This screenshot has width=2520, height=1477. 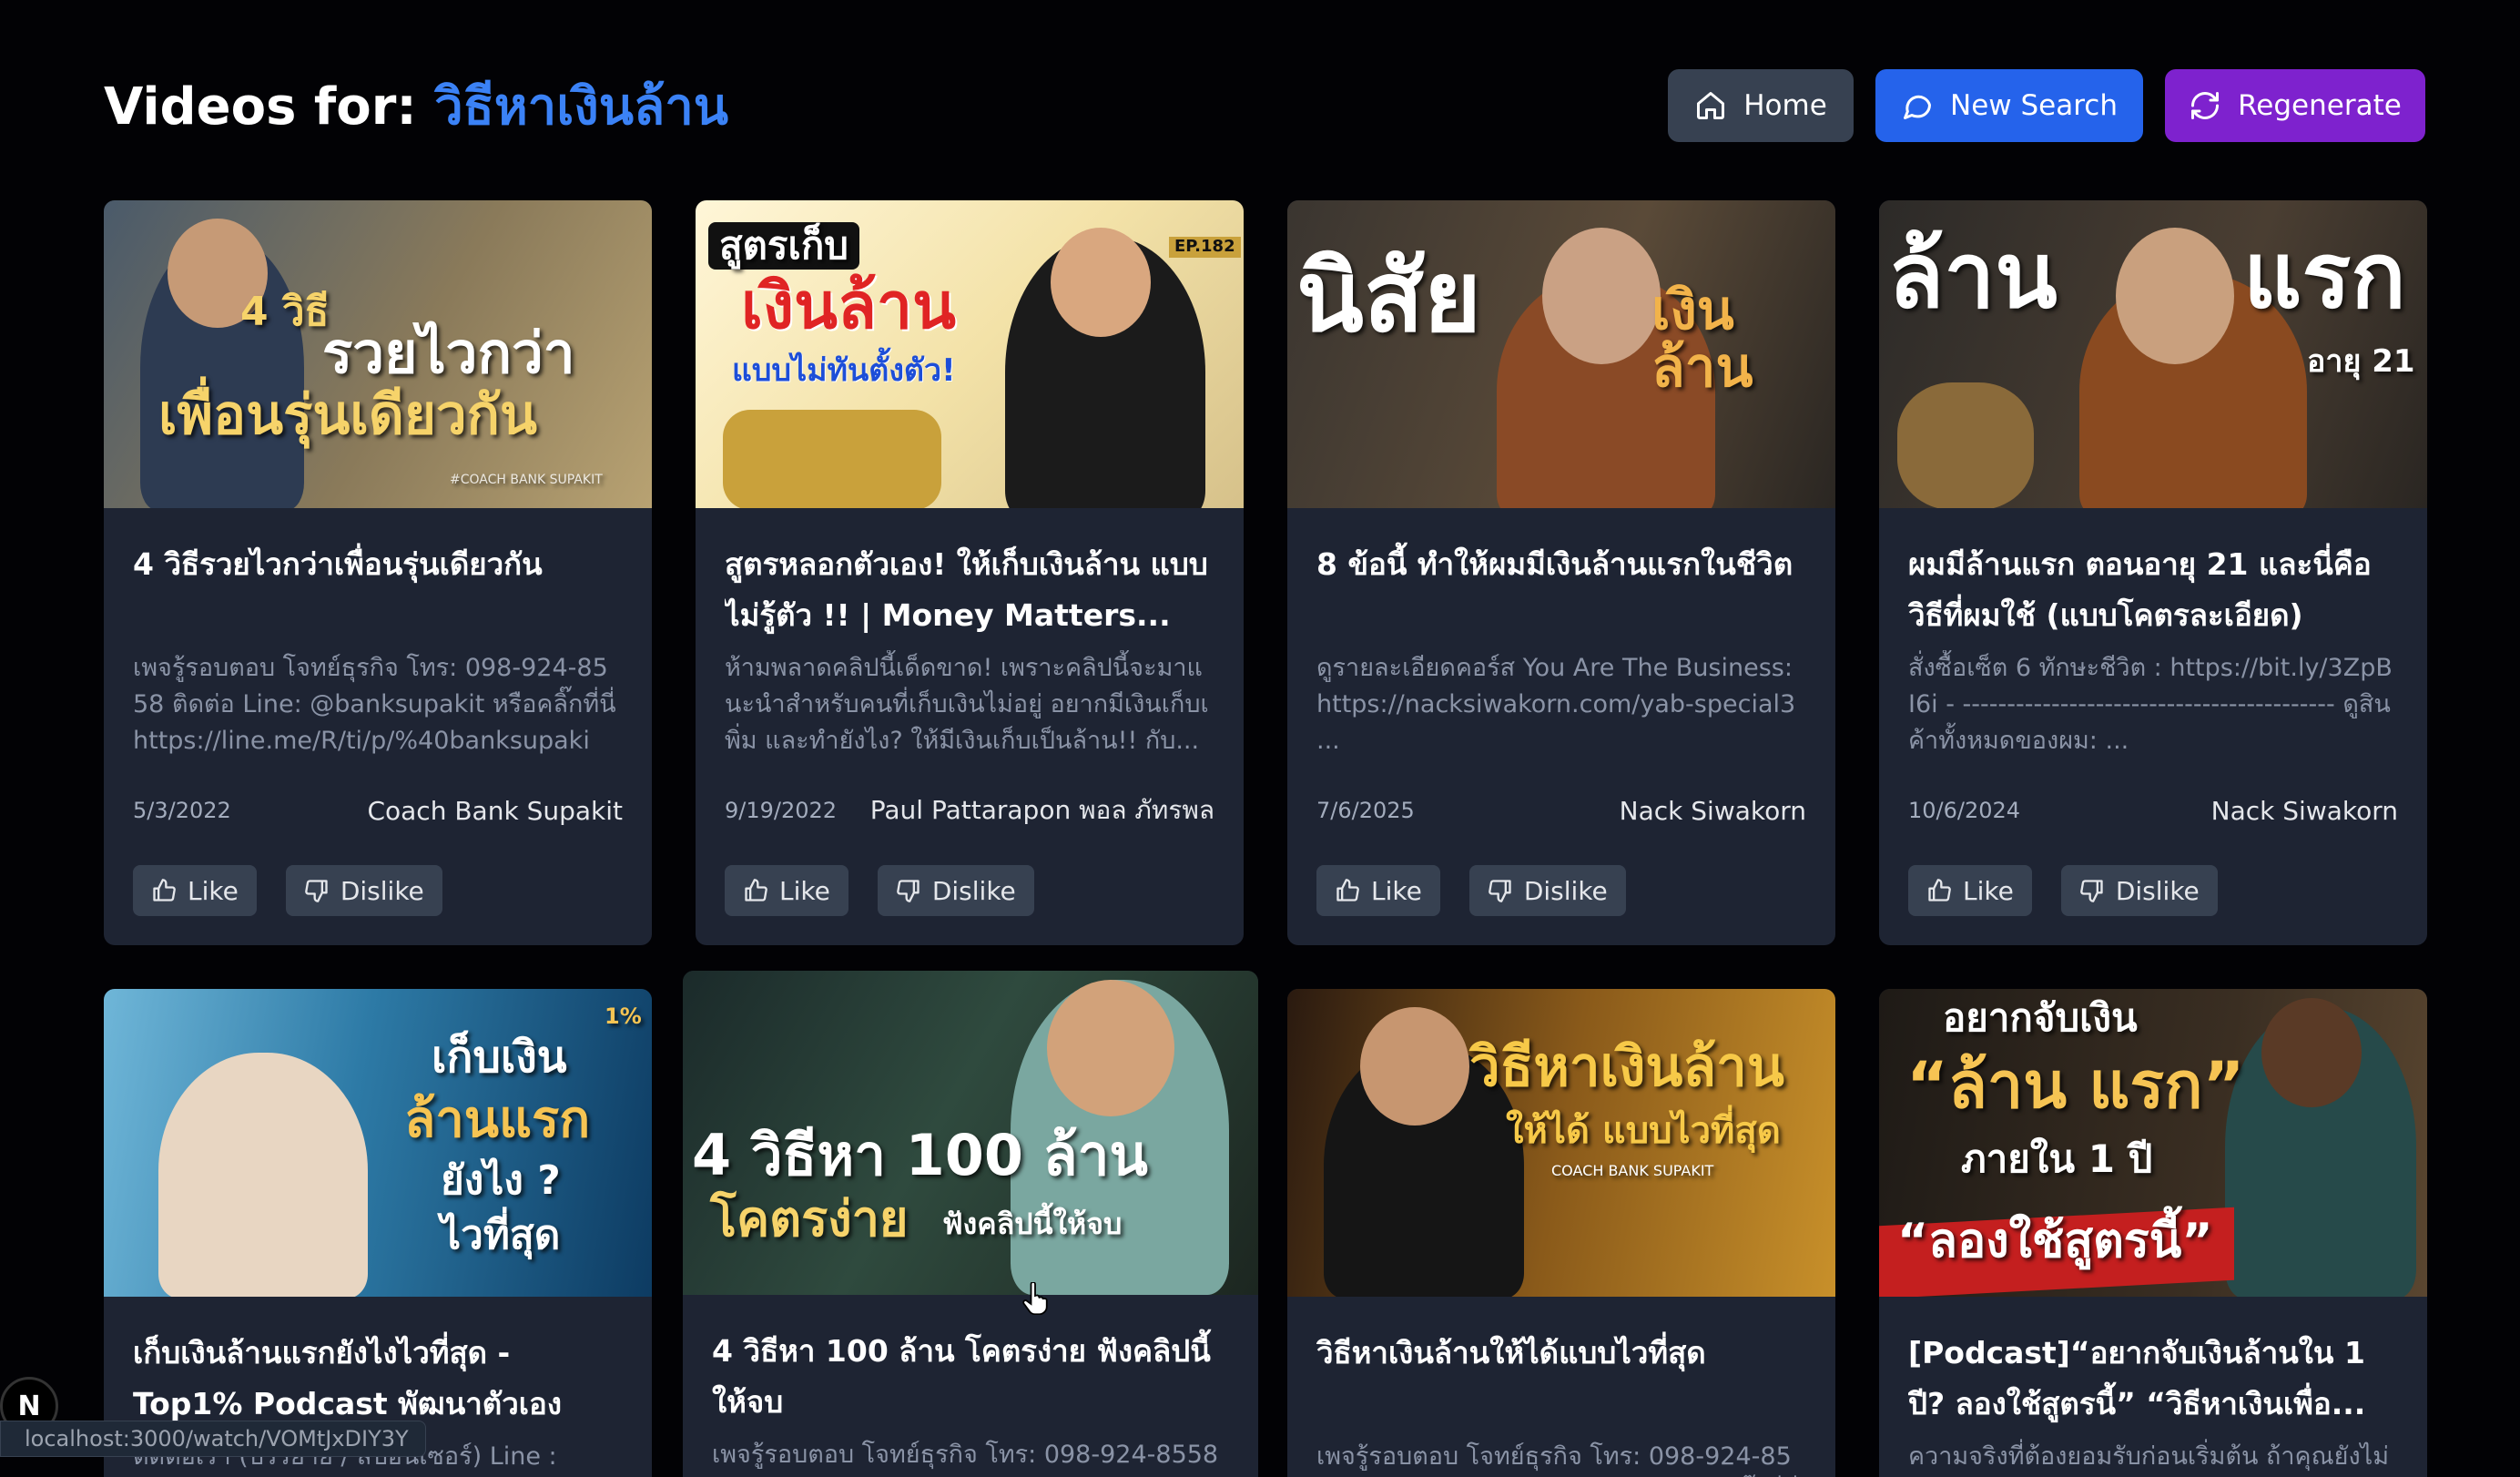 What do you see at coordinates (1711, 105) in the screenshot?
I see `home-icon` at bounding box center [1711, 105].